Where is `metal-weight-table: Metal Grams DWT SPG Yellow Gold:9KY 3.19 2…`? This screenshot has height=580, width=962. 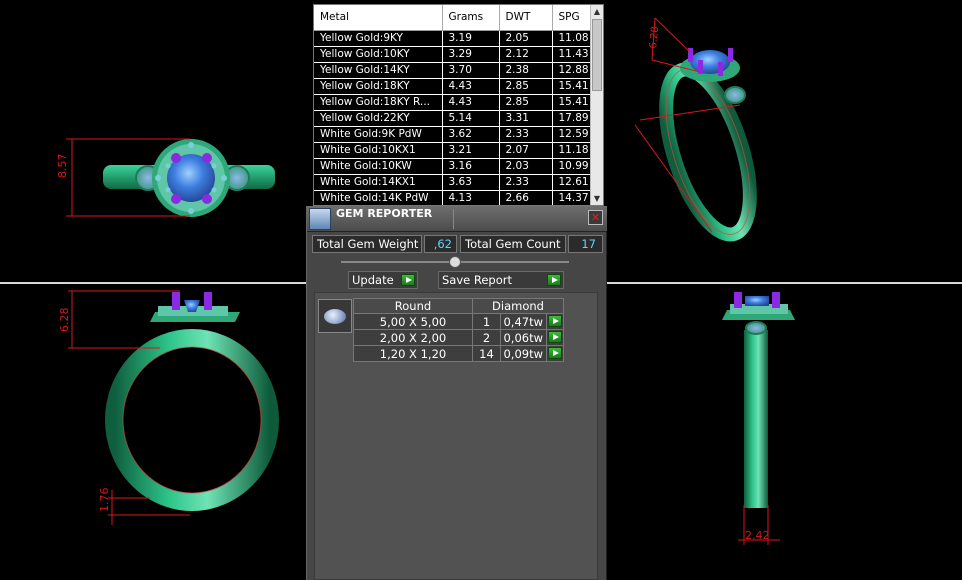
metal-weight-table: Metal Grams DWT SPG Yellow Gold:9KY 3.19 2… is located at coordinates (453, 105).